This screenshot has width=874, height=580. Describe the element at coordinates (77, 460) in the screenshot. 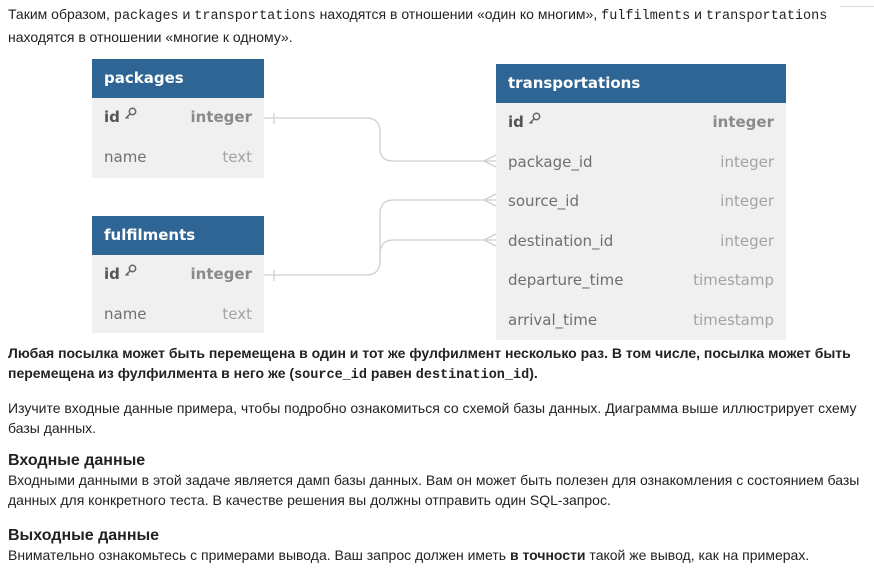

I see `input-heading: Входные данные` at that location.